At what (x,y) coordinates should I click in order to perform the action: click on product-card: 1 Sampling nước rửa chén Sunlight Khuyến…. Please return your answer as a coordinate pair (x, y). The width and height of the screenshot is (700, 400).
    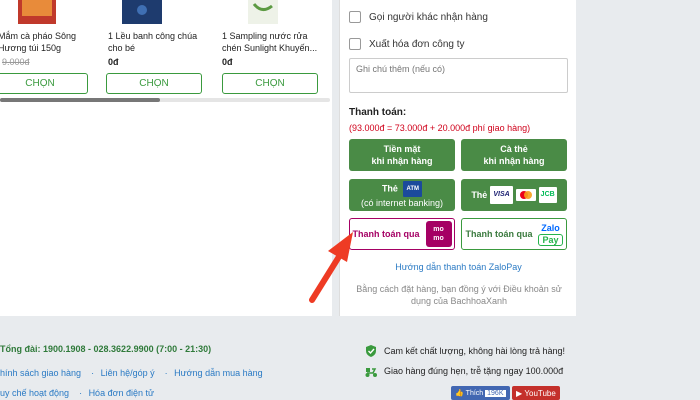
    Looking at the image, I should click on (275, 47).